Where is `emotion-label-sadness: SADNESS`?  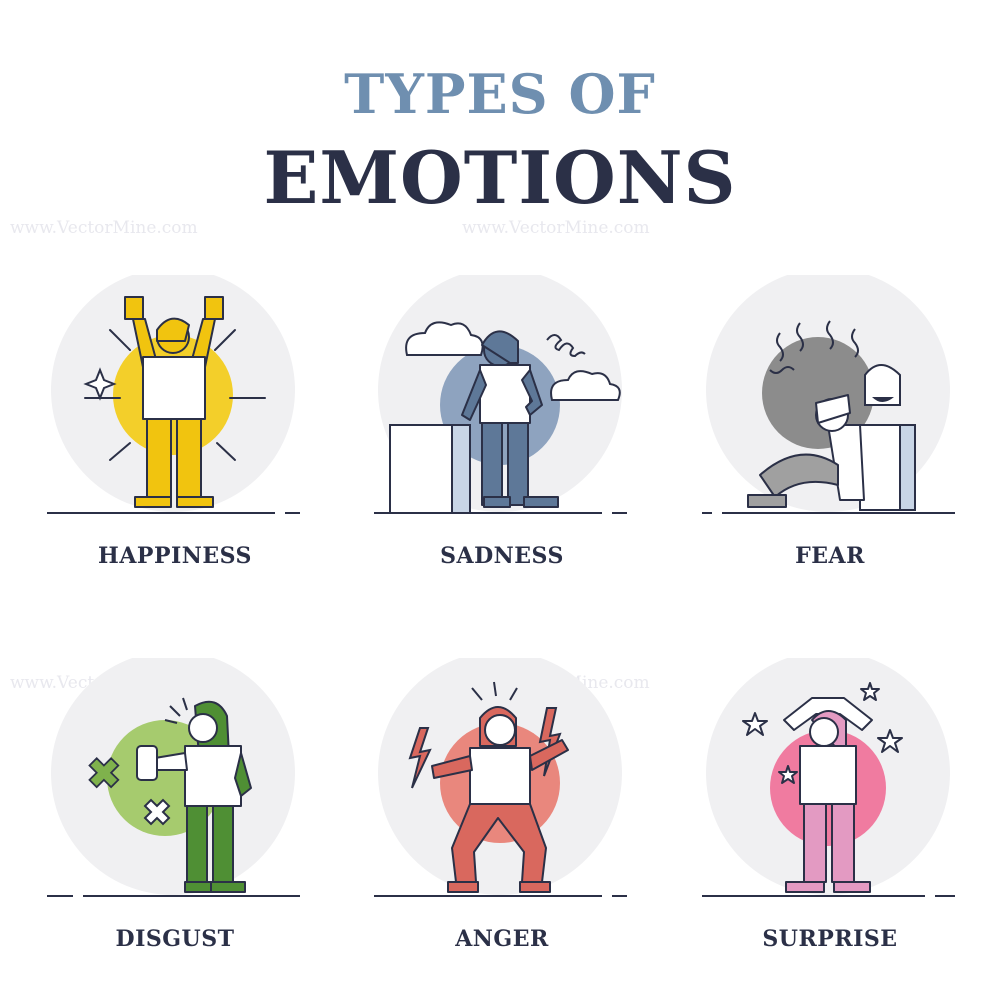
emotion-label-sadness: SADNESS is located at coordinates (502, 556).